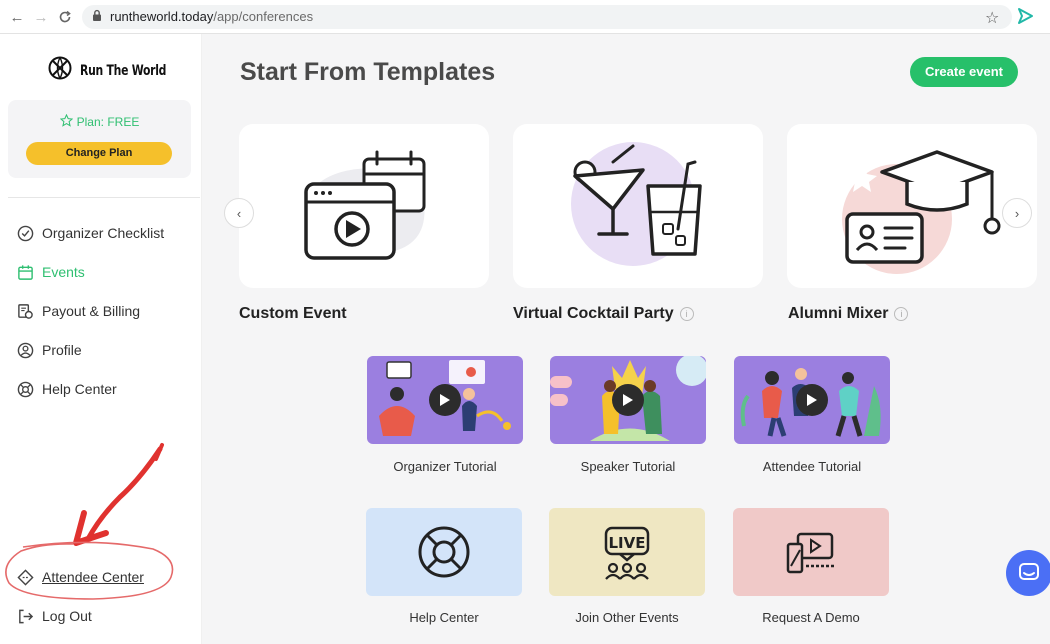 Image resolution: width=1050 pixels, height=644 pixels. What do you see at coordinates (63, 272) in the screenshot?
I see `sidebar-item-label: Events` at bounding box center [63, 272].